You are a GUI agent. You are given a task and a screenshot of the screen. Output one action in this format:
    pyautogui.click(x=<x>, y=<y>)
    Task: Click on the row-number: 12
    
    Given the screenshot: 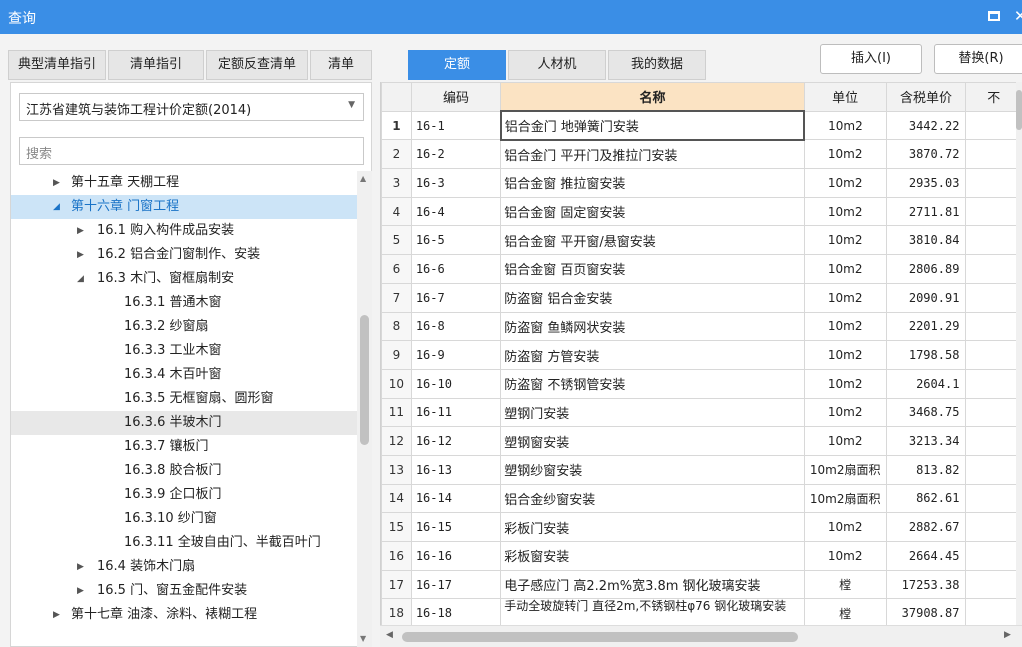 What is the action you would take?
    pyautogui.click(x=396, y=441)
    